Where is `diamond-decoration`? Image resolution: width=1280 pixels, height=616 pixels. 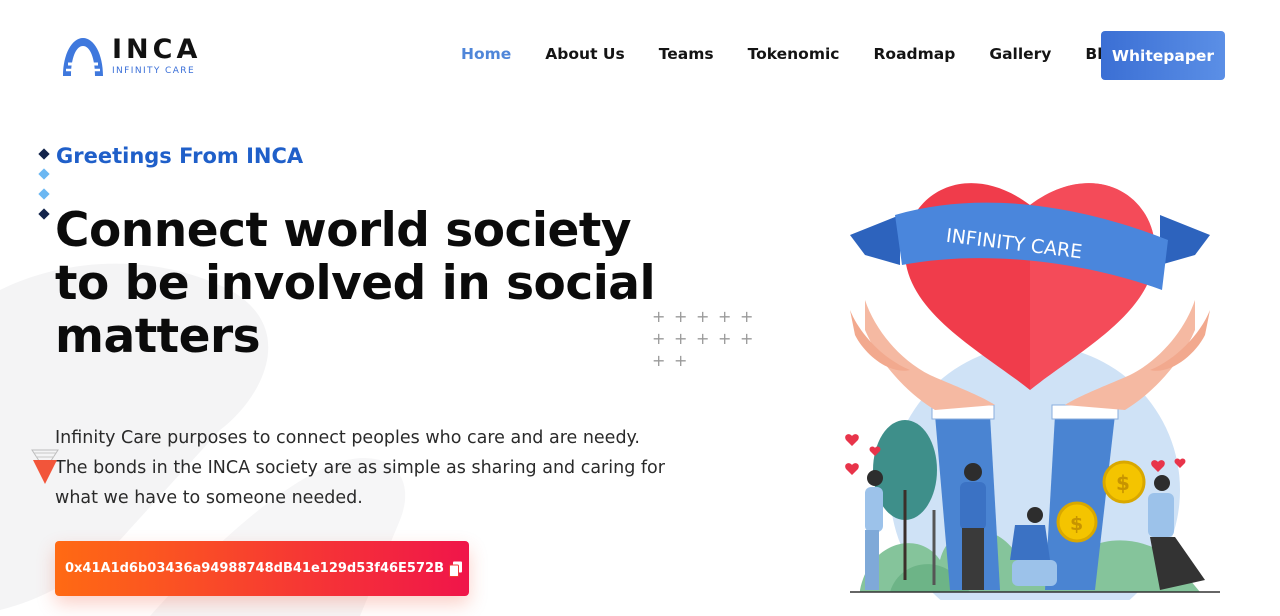 diamond-decoration is located at coordinates (44, 189).